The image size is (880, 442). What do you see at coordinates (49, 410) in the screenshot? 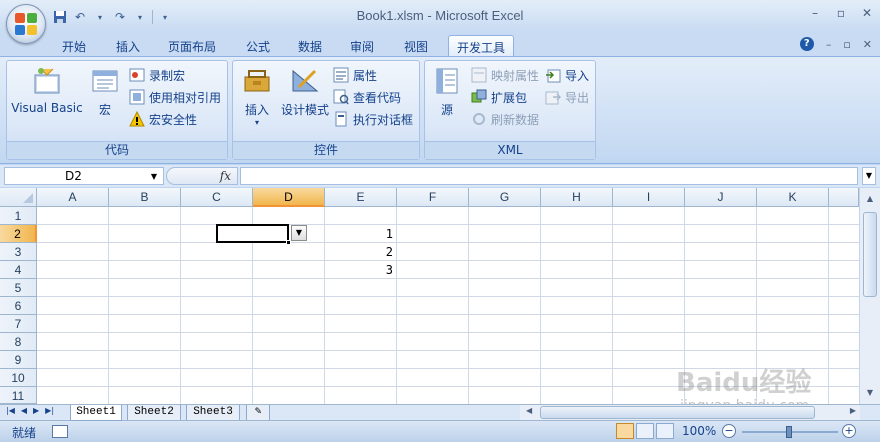
I see `last-sheet-icon: ▶|` at bounding box center [49, 410].